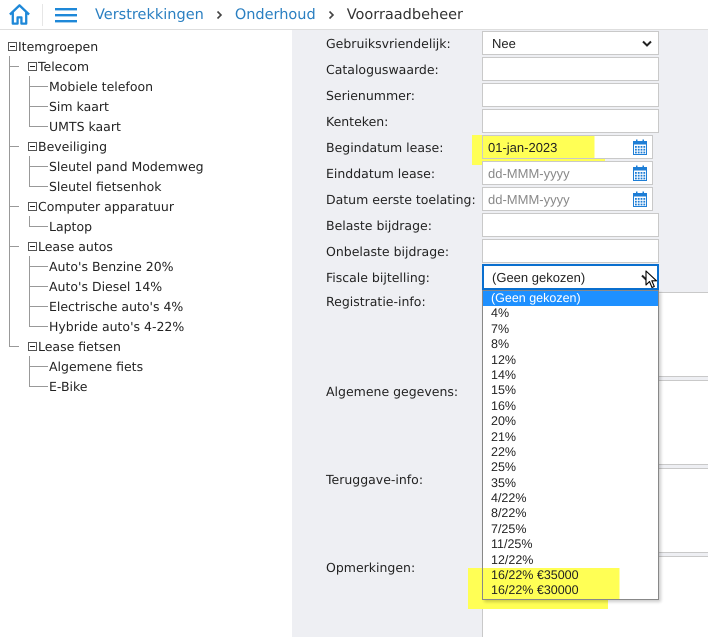 The height and width of the screenshot is (637, 708). I want to click on field-label: Onbelaste bijdrage:, so click(388, 251).